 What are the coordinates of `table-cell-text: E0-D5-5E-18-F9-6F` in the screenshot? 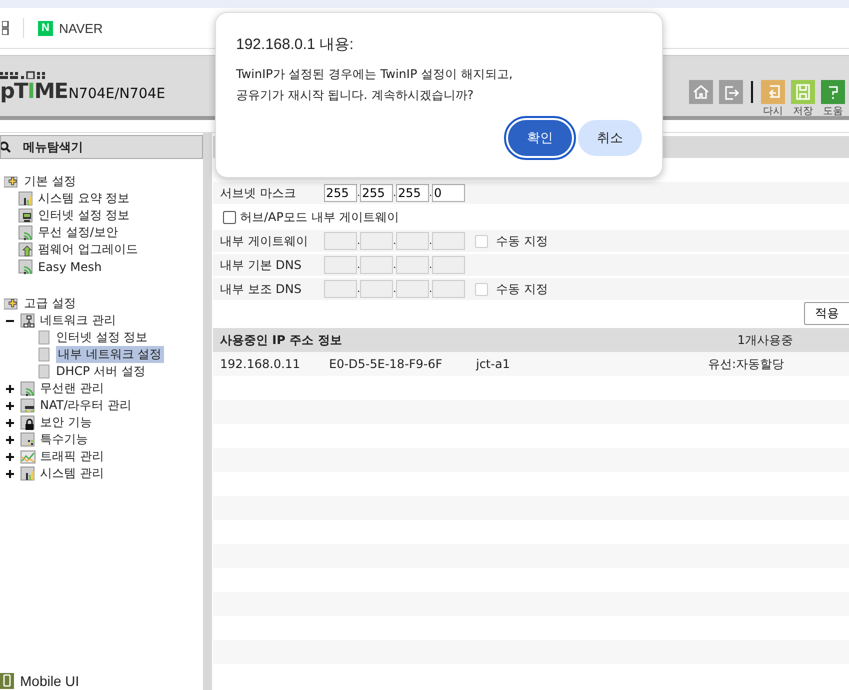 It's located at (386, 364).